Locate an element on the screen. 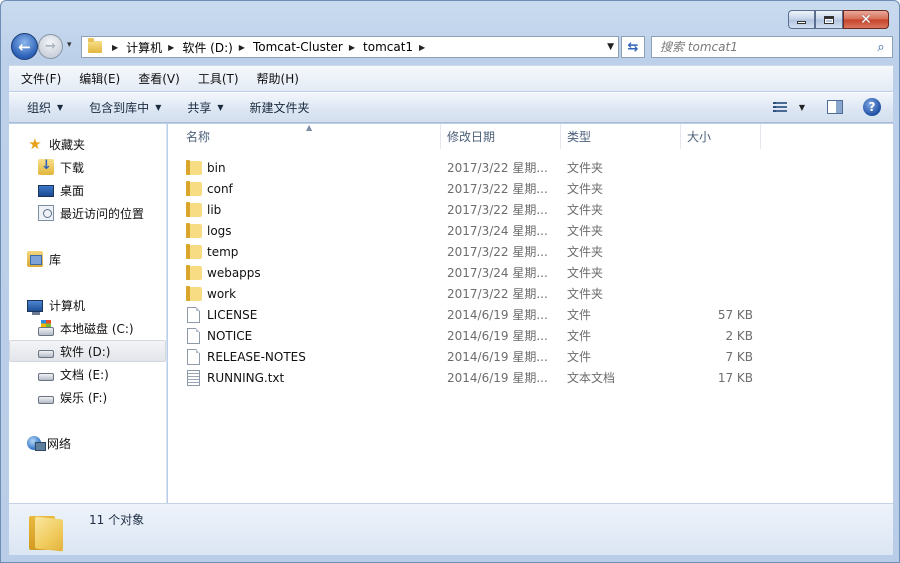  close-button: ✕ is located at coordinates (866, 19).